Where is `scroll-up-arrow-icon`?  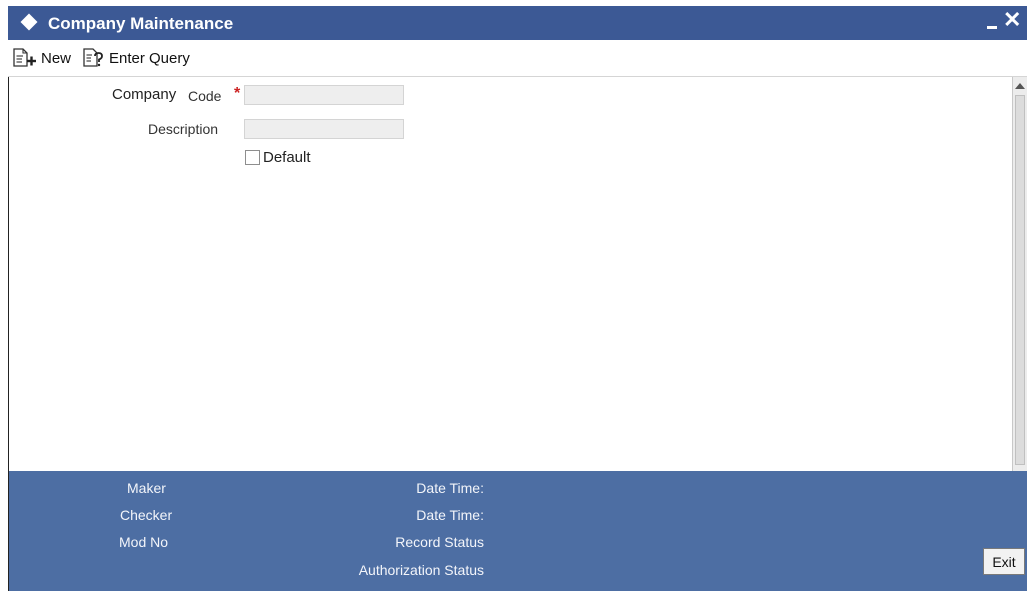 scroll-up-arrow-icon is located at coordinates (1020, 86).